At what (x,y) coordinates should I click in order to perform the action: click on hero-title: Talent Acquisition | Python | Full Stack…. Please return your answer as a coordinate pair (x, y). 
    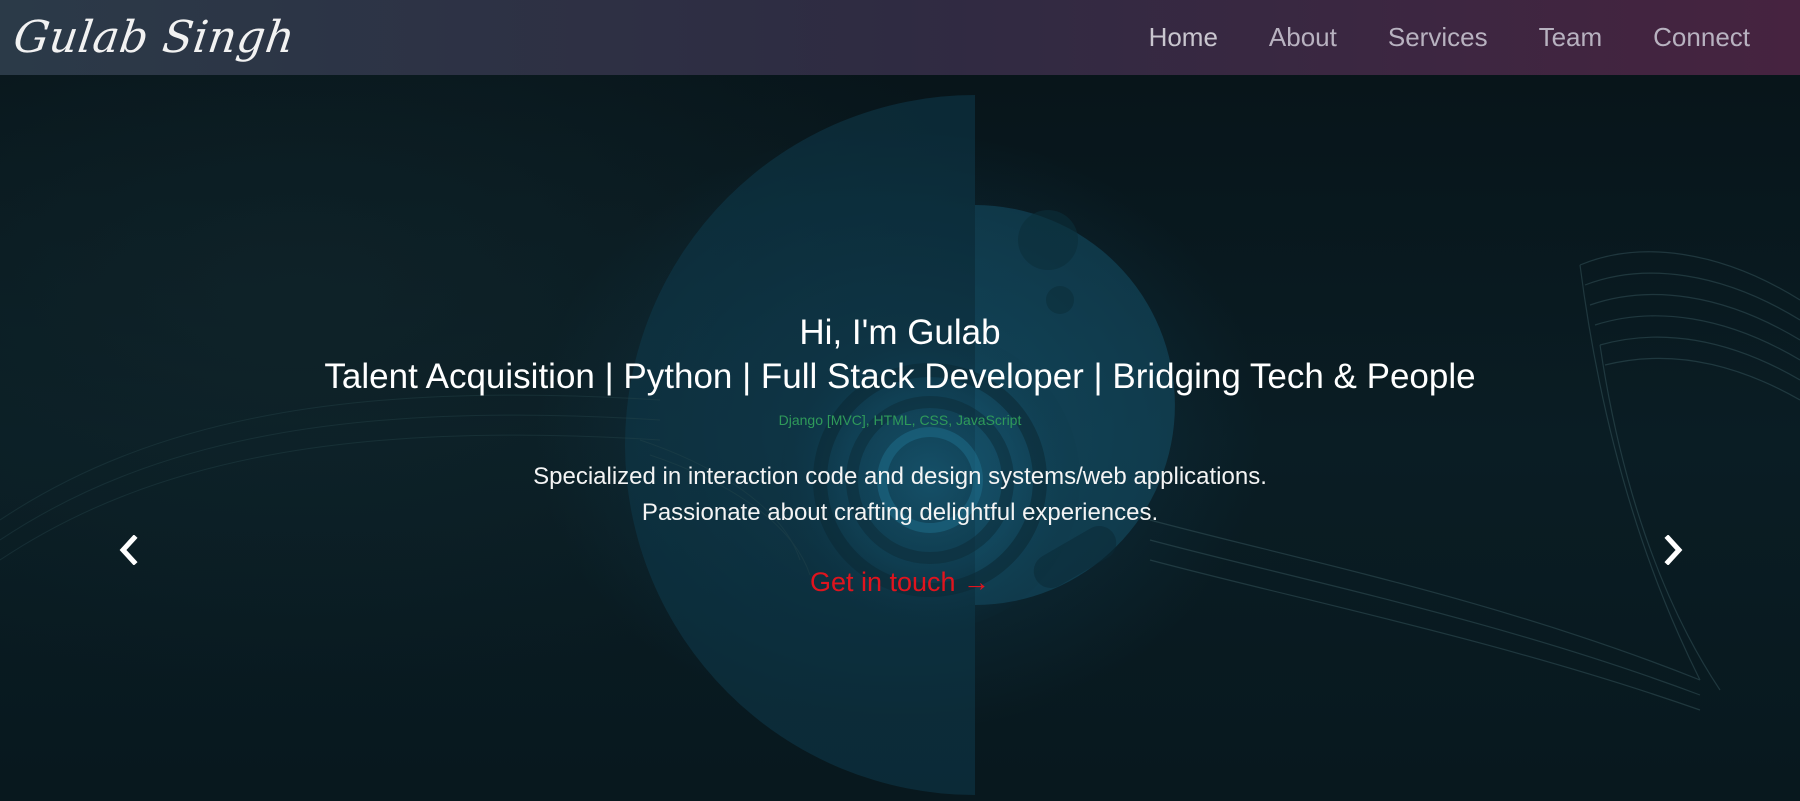
    Looking at the image, I should click on (900, 376).